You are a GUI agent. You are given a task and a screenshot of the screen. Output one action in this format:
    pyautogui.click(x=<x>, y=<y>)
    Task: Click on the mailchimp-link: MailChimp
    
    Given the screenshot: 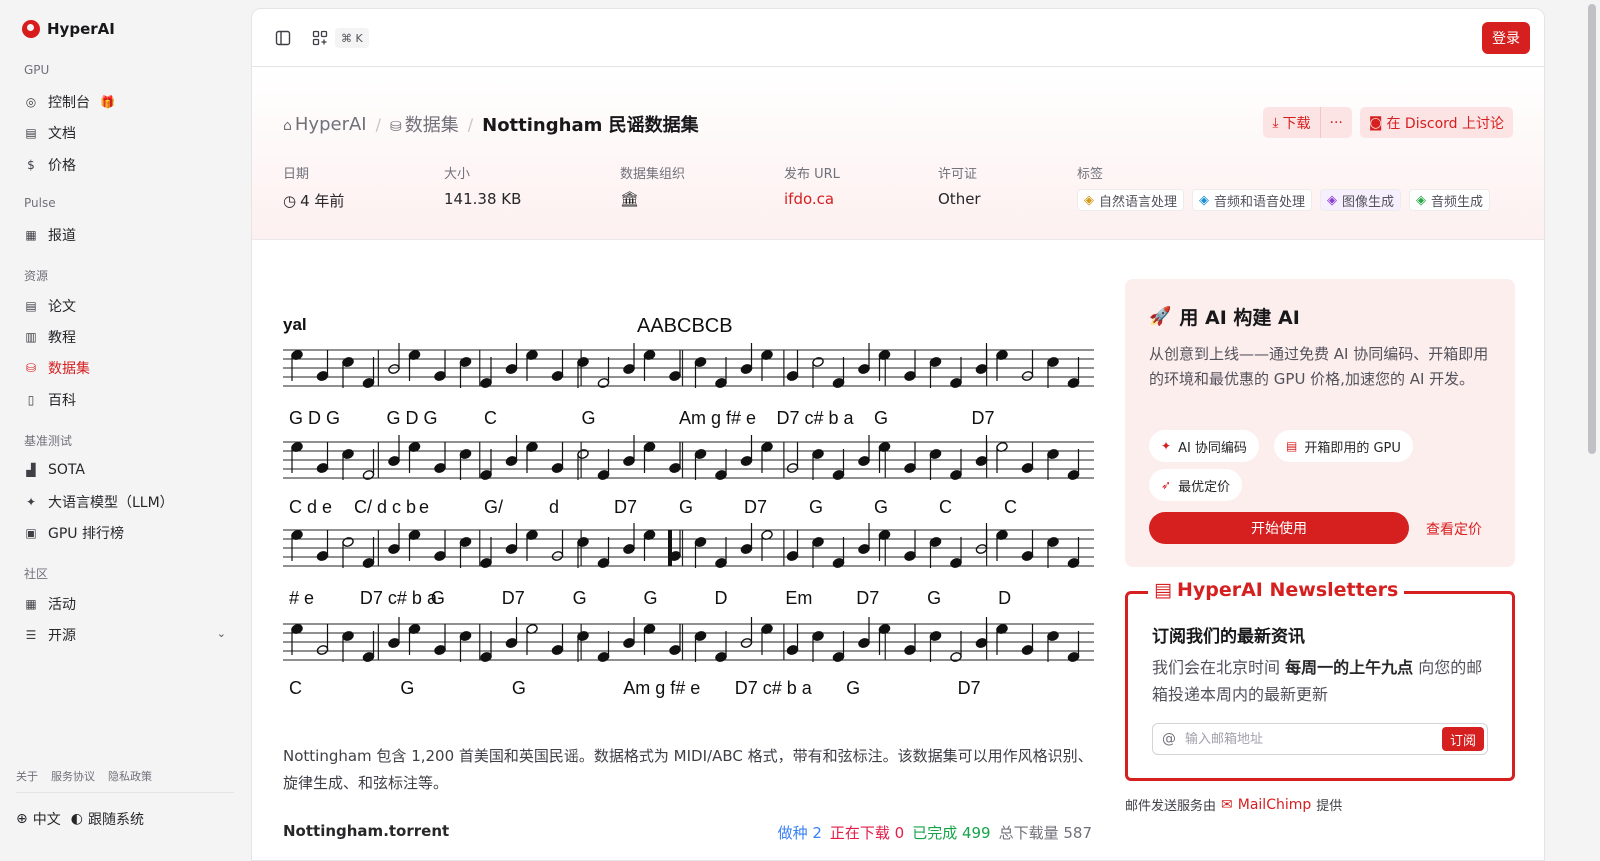 What is the action you would take?
    pyautogui.click(x=1275, y=805)
    